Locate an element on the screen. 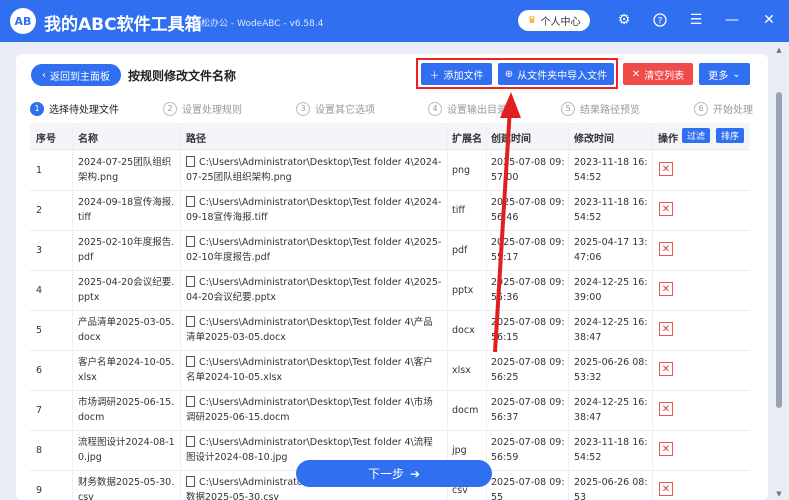  header-name: 名称 is located at coordinates (88, 139).